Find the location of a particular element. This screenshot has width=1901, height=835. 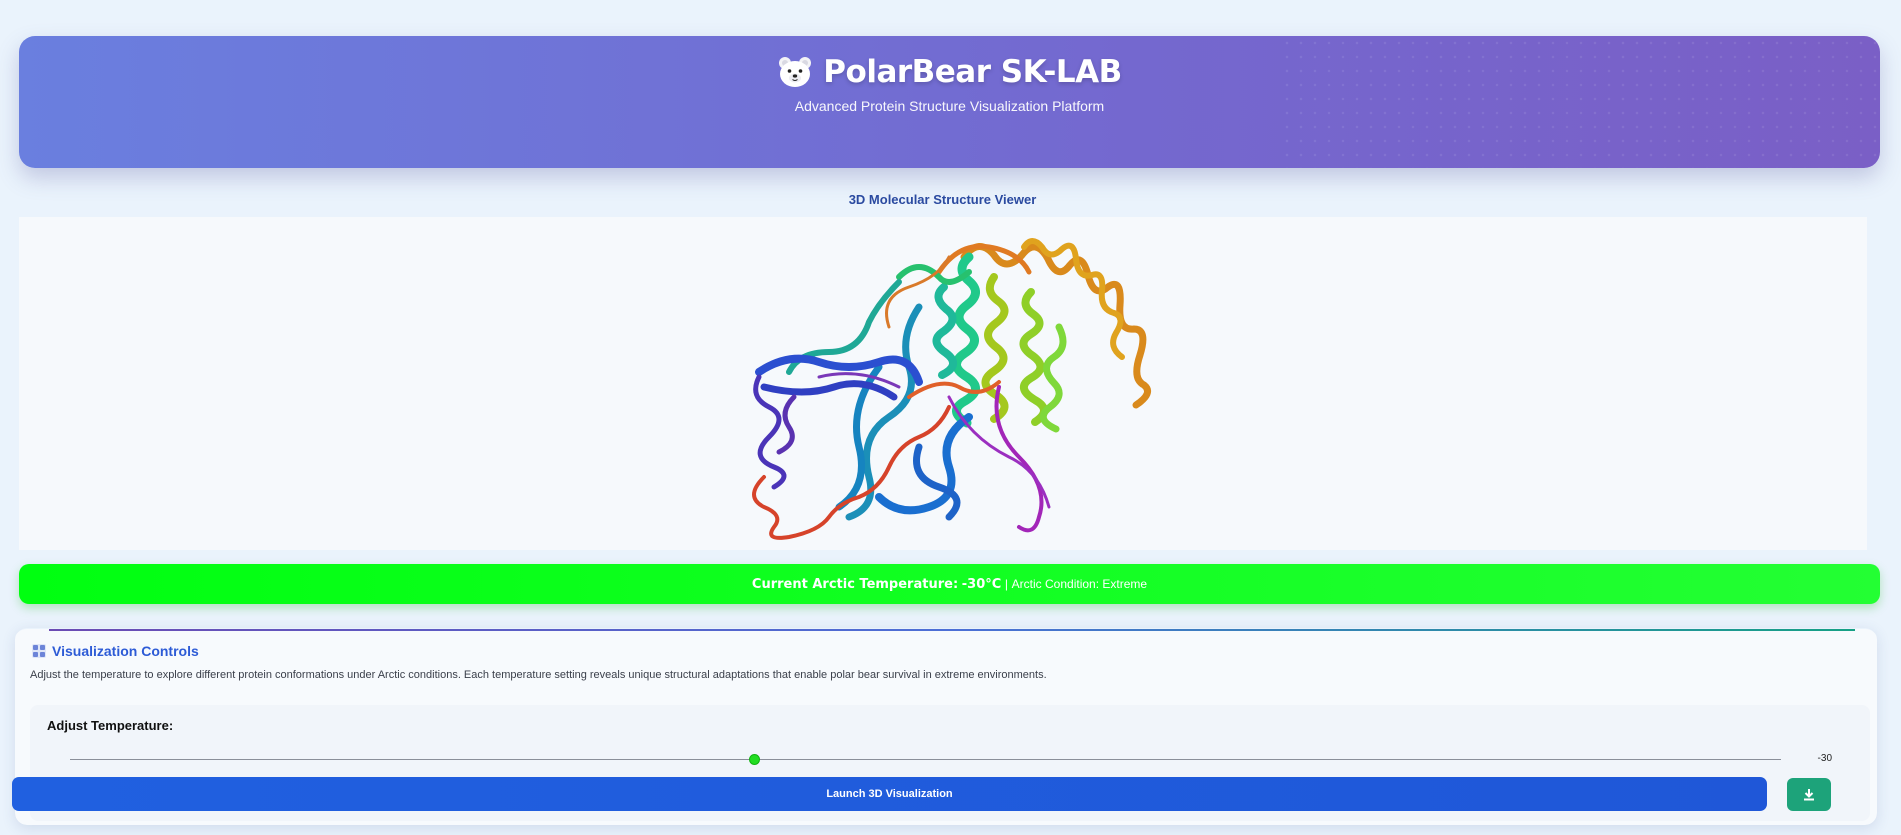

app-title: PolarBear SK-LAB is located at coordinates (972, 72).